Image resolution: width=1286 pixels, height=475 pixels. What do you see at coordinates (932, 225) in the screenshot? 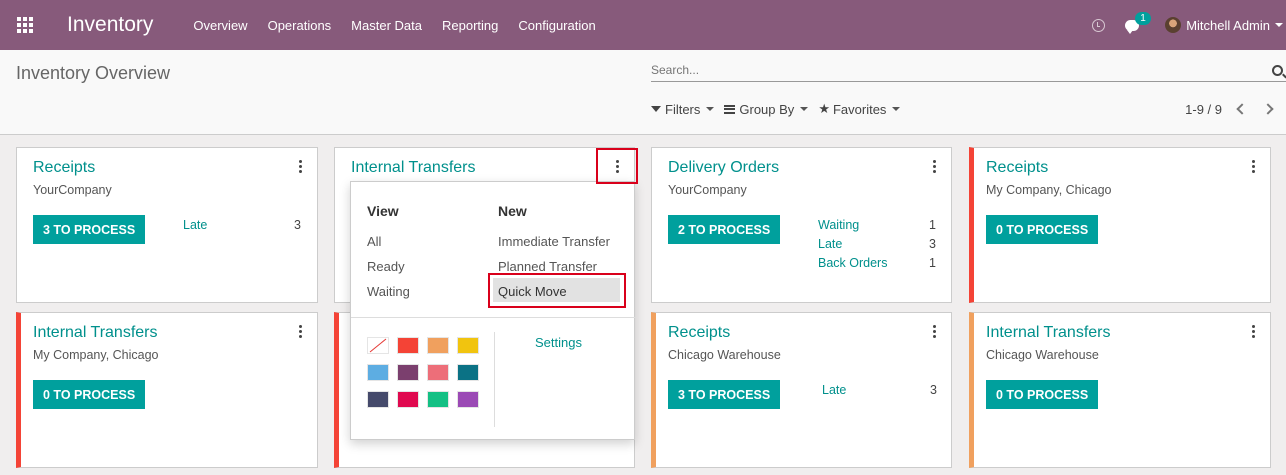
I see `stat-waiting-count: 1` at bounding box center [932, 225].